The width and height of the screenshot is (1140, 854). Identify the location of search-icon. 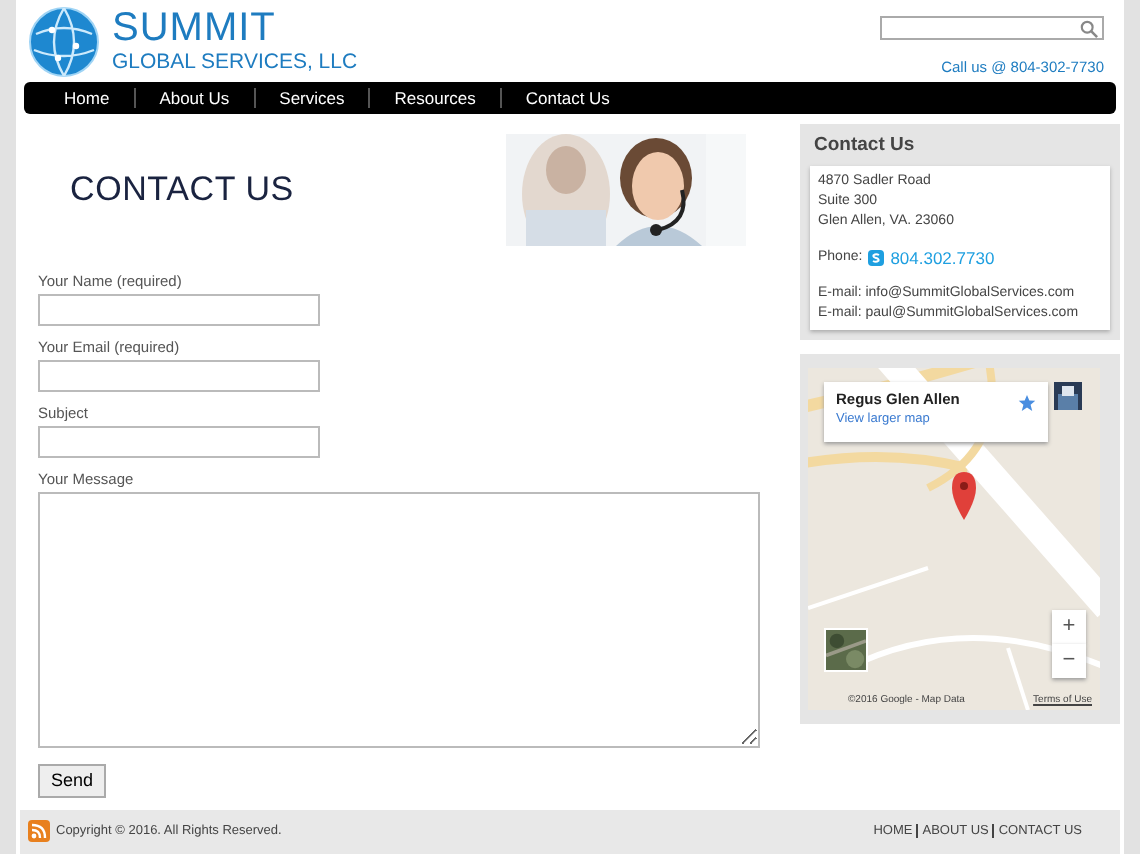
(1089, 28).